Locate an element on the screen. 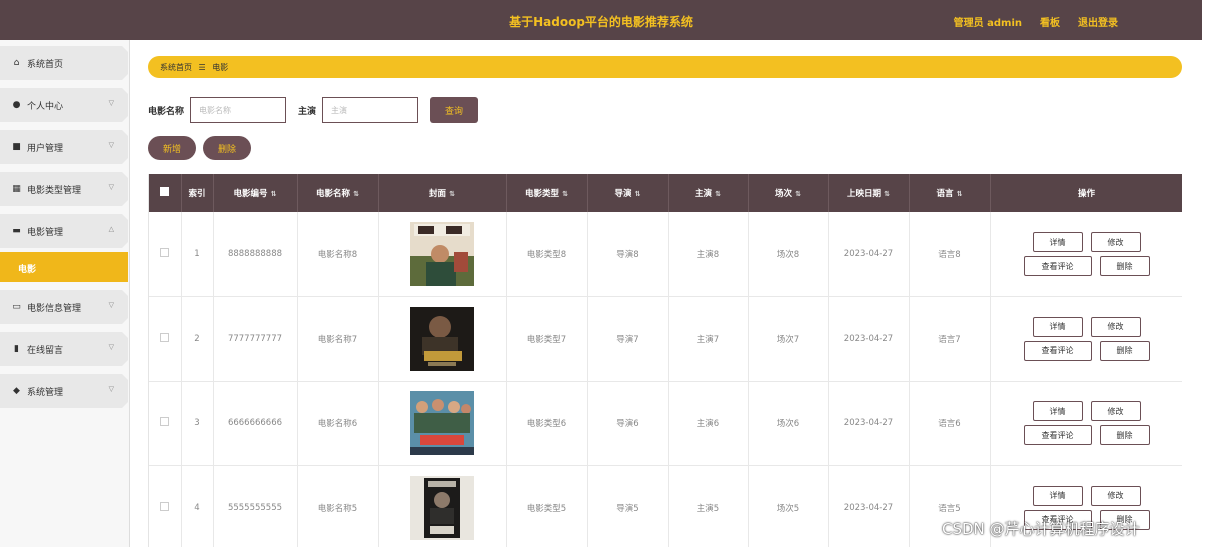  cell-index: 3 is located at coordinates (197, 423).